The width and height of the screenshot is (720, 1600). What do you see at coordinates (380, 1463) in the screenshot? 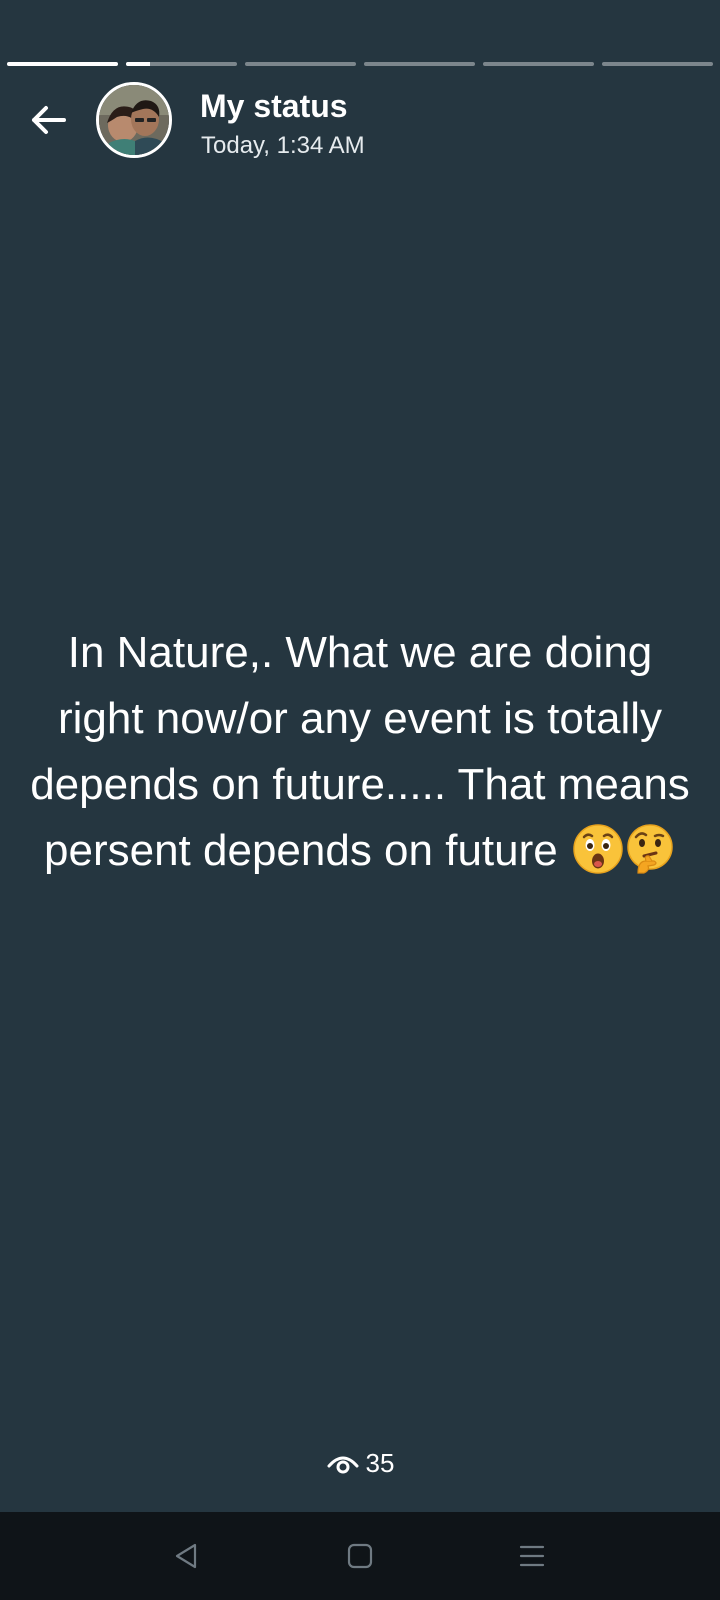
I see `views-count: 35` at bounding box center [380, 1463].